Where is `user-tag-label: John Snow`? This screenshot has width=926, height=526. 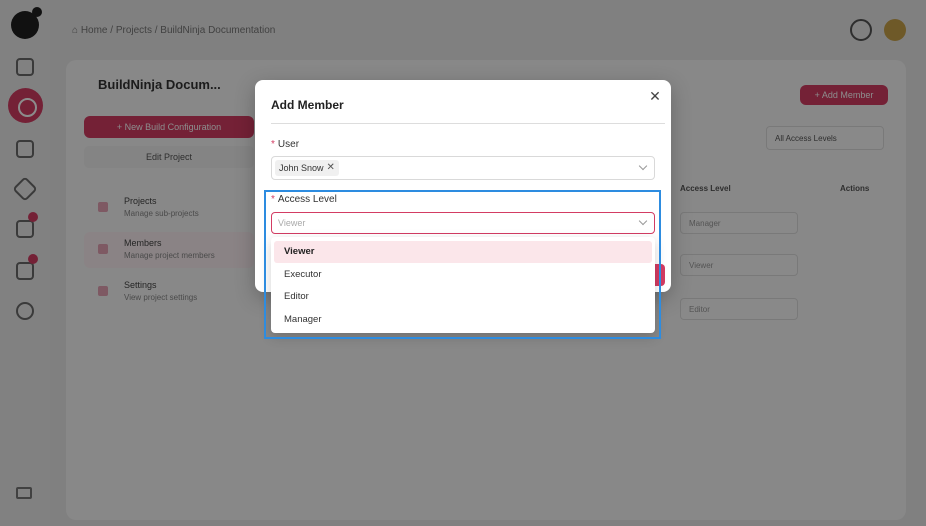 user-tag-label: John Snow is located at coordinates (301, 168).